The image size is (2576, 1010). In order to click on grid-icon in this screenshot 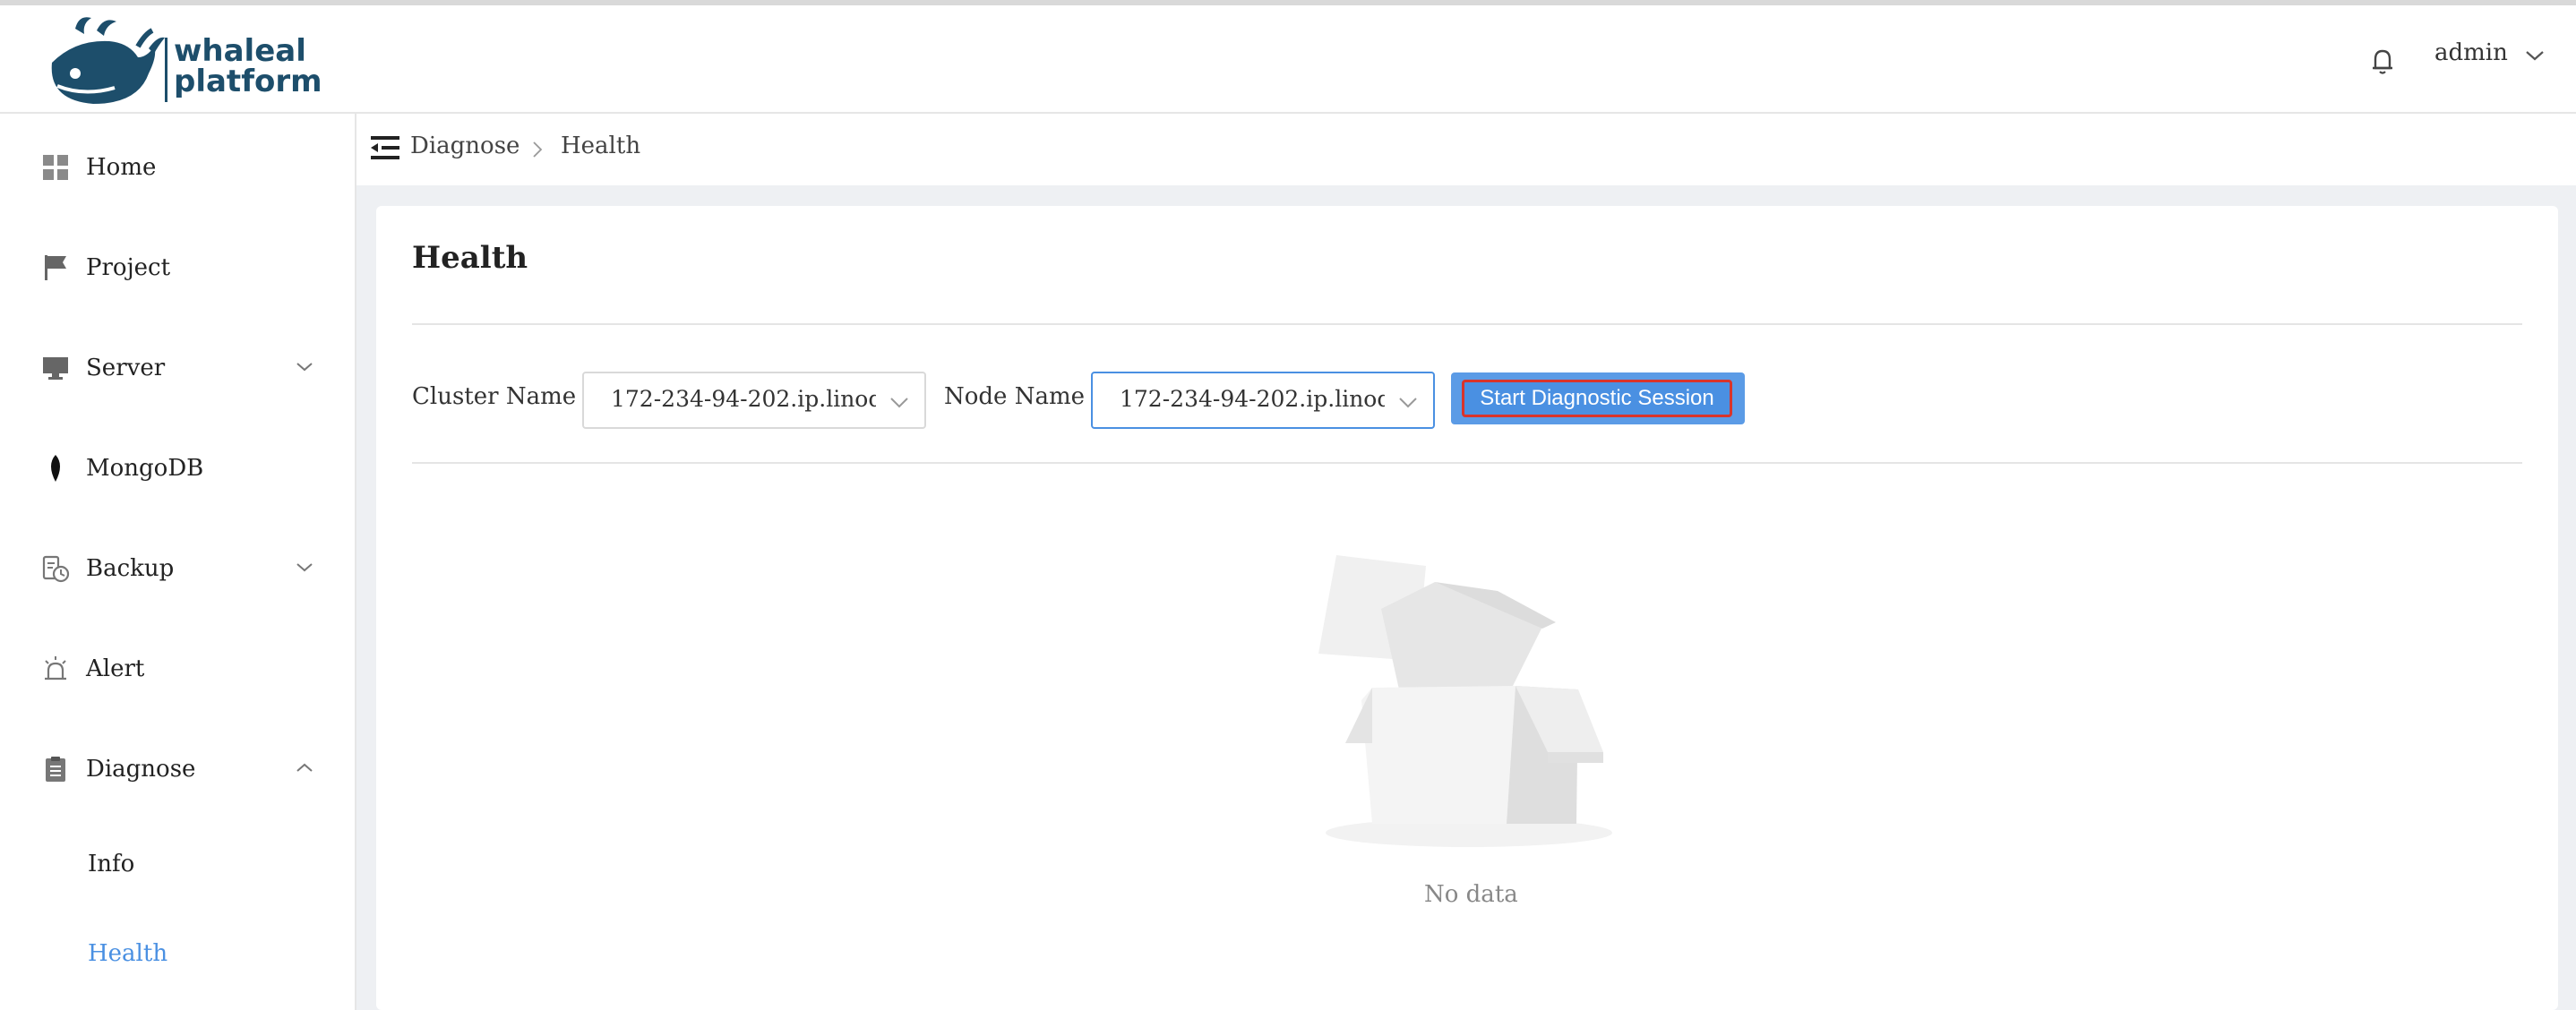, I will do `click(55, 167)`.